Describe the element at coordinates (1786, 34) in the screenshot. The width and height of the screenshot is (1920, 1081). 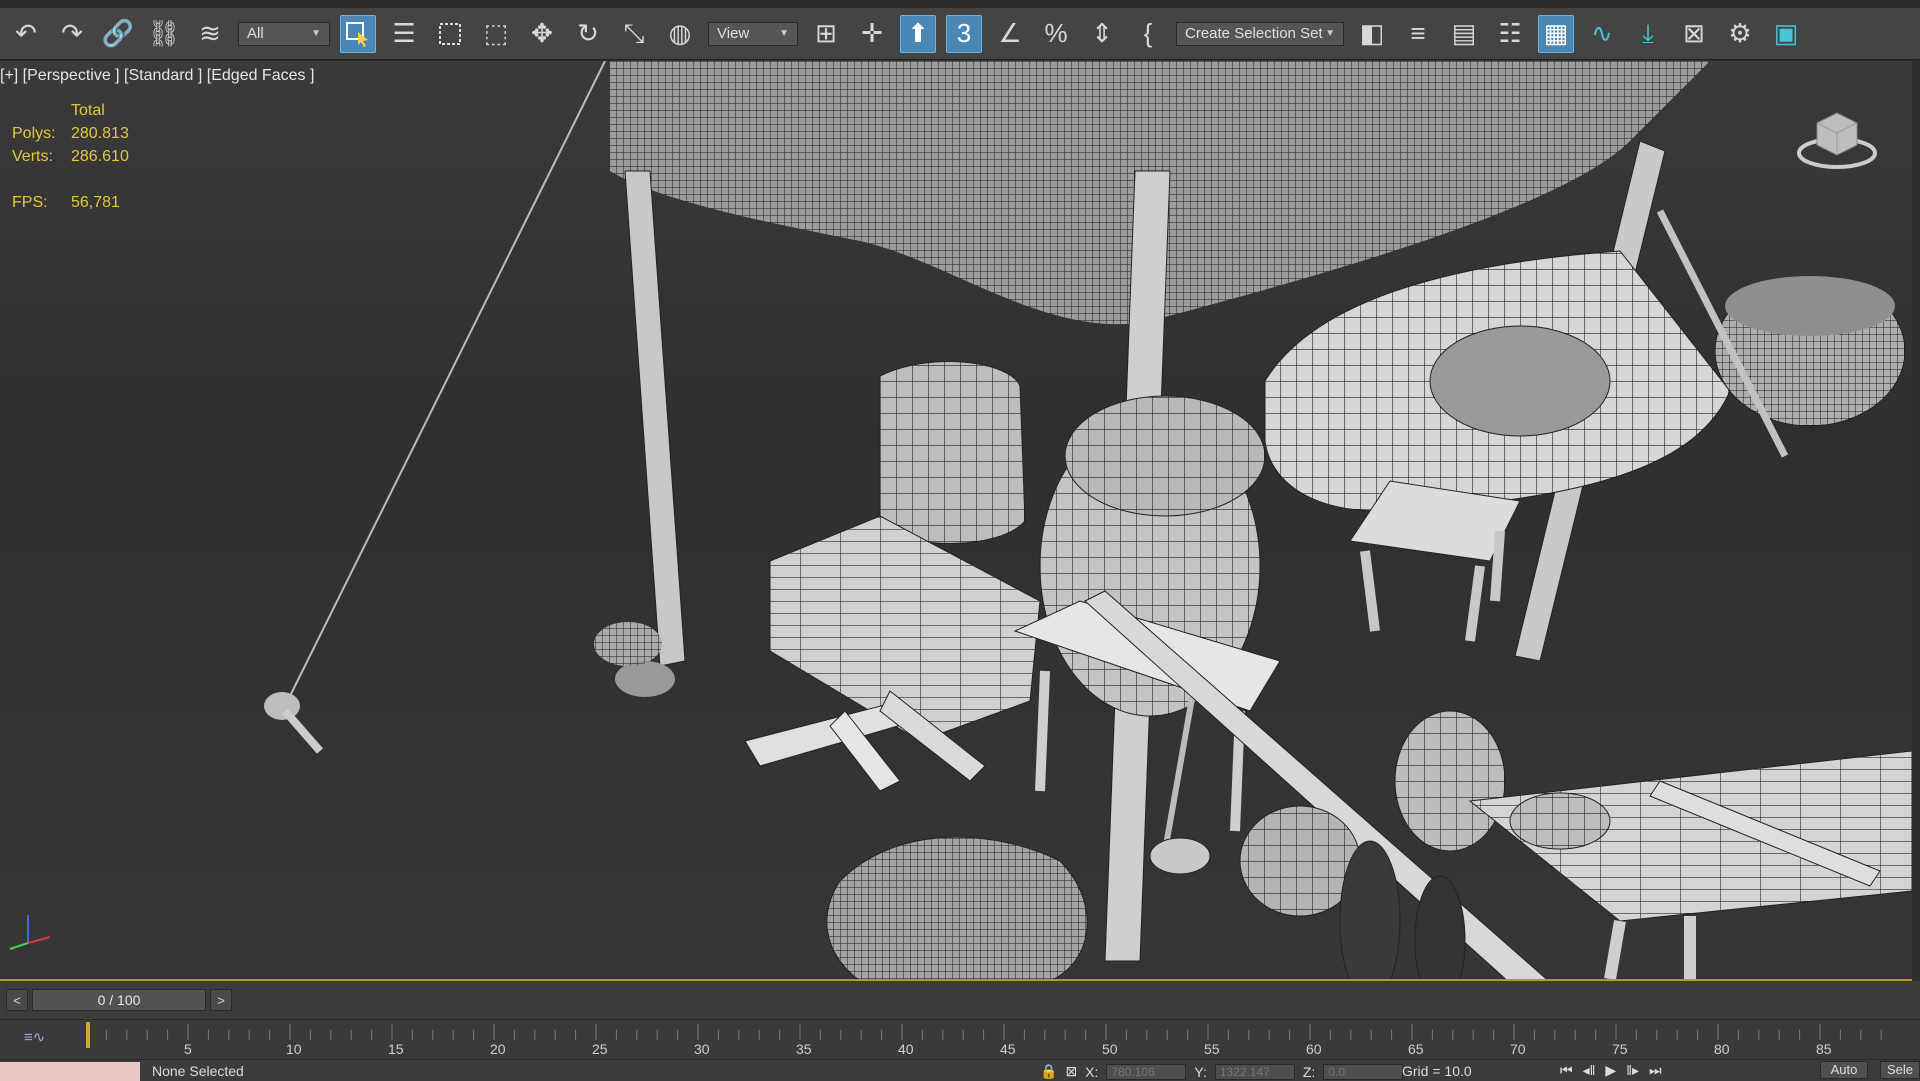
I see `rendered-frame-window-icon: ▣` at that location.